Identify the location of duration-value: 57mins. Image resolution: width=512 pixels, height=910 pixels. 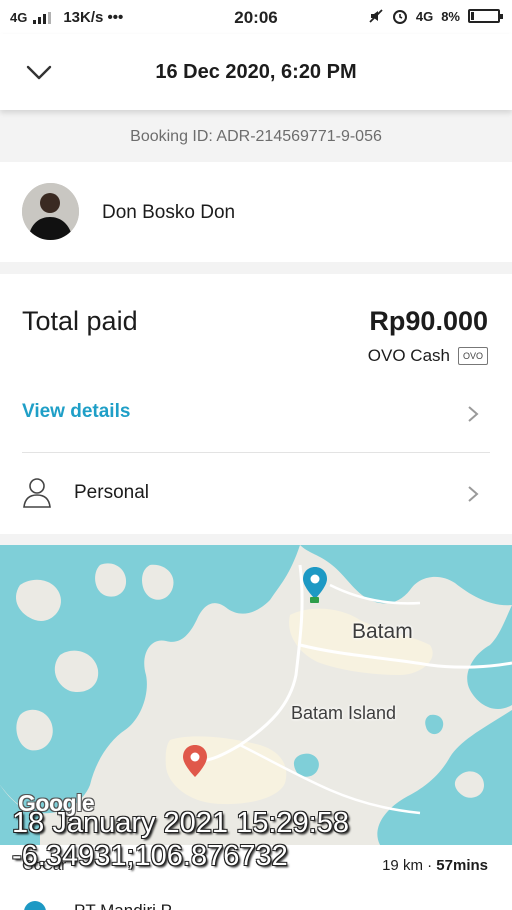
(462, 865).